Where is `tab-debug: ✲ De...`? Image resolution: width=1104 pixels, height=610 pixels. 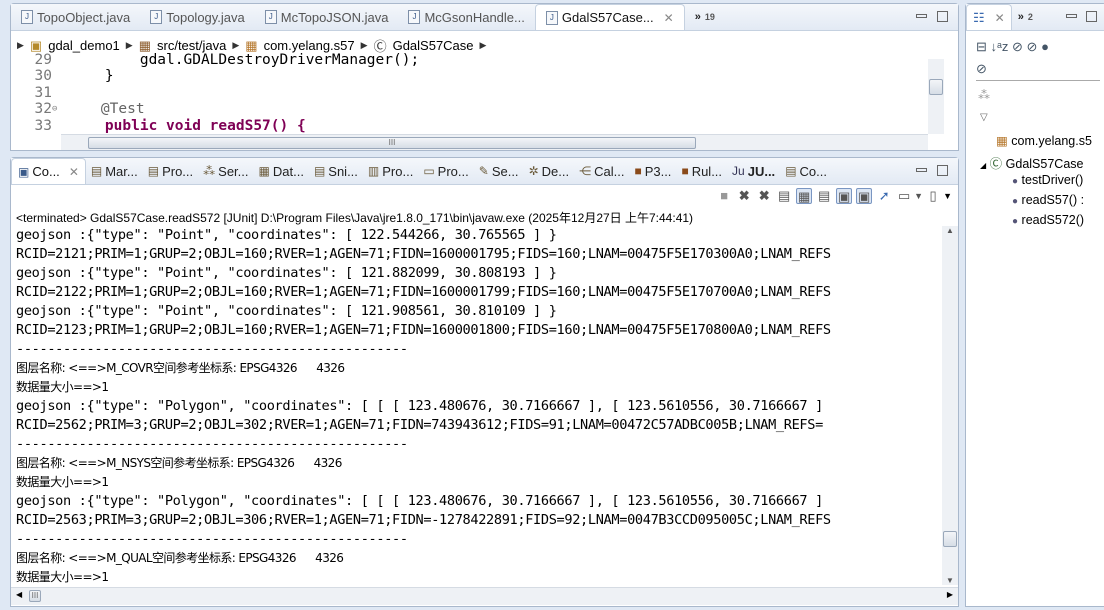 tab-debug: ✲ De... is located at coordinates (549, 171).